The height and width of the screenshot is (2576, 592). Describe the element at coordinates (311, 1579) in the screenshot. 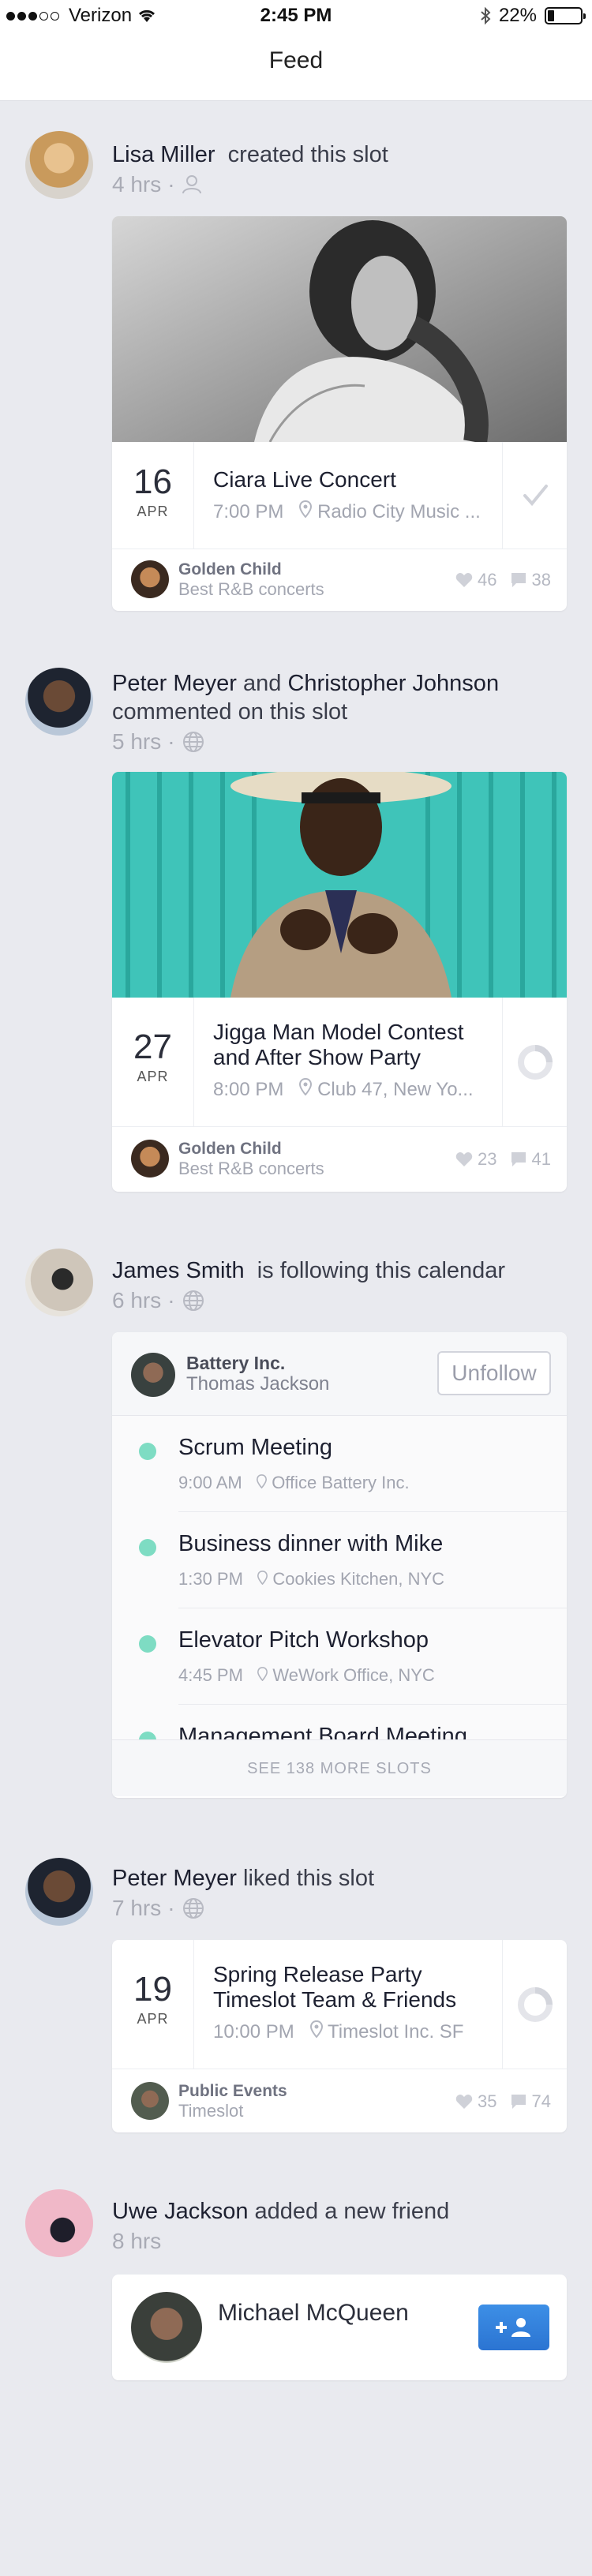

I see `slot-meta: 1:30 PM Cookies Kitchen, NYC` at that location.